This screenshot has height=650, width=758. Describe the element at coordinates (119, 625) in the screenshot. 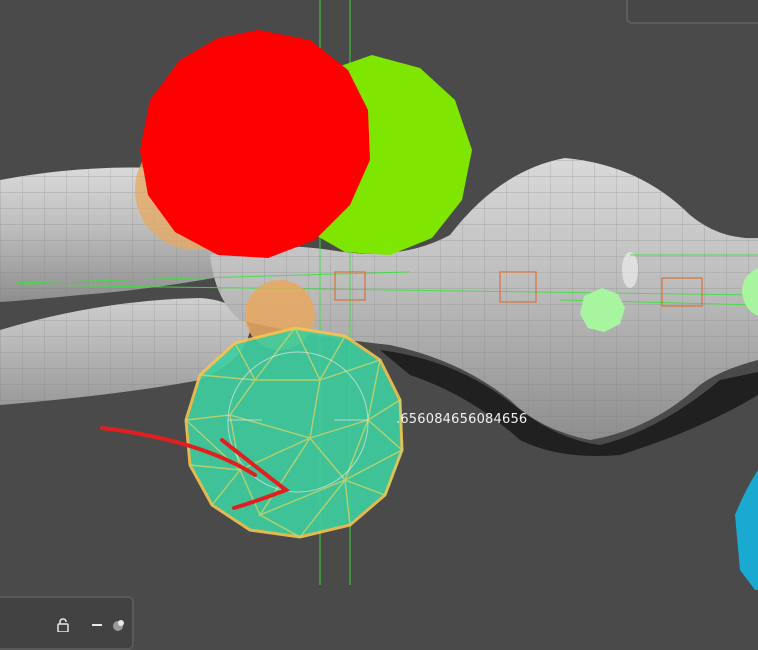

I see `sphere-icon` at that location.